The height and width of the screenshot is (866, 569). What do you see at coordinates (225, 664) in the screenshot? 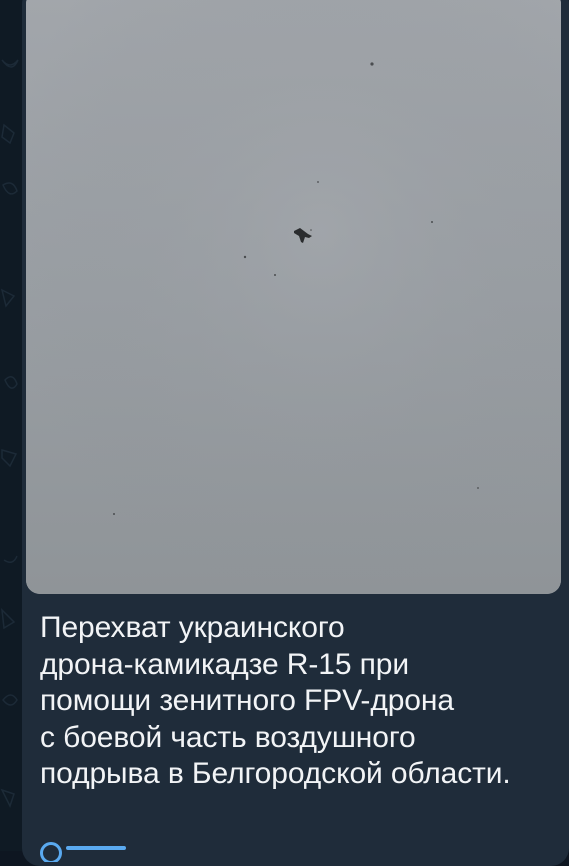
I see `caption-line: дрона-камикадзе R-15 при` at bounding box center [225, 664].